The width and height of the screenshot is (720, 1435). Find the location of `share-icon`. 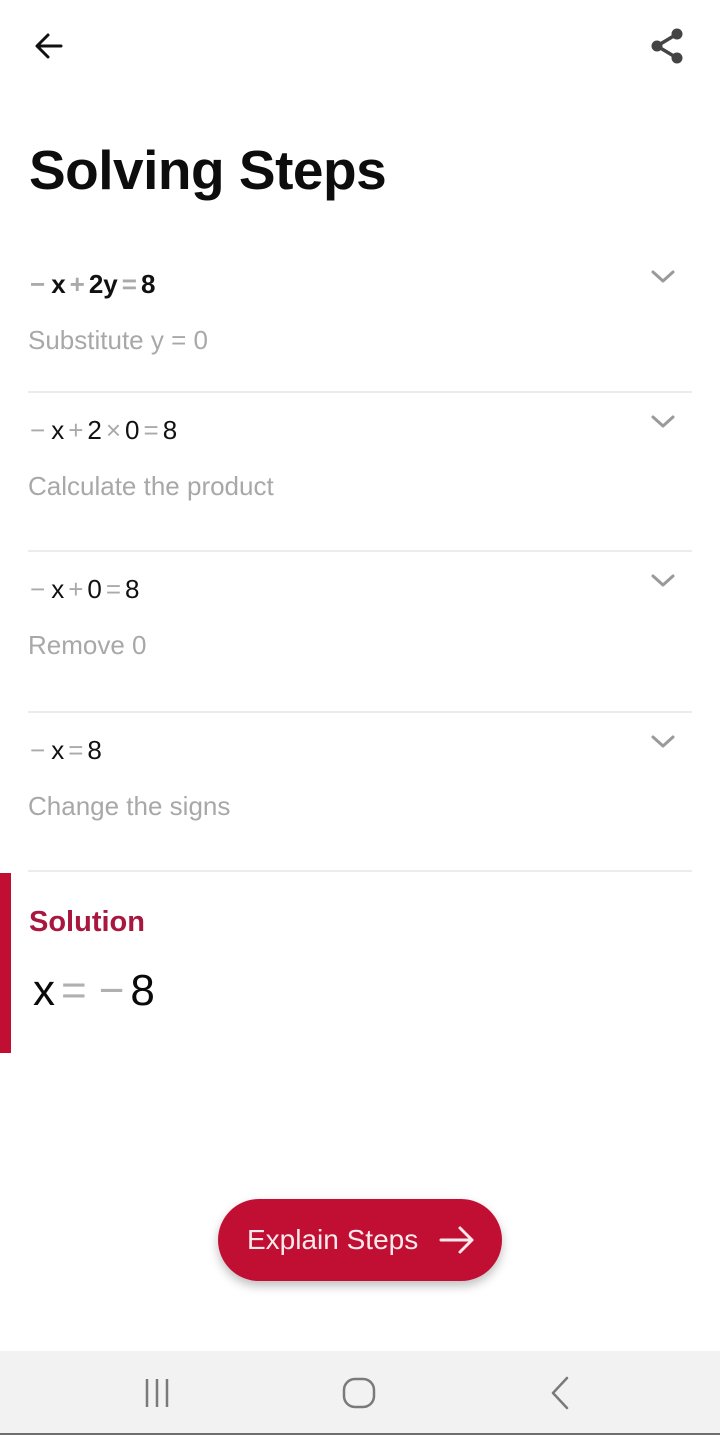

share-icon is located at coordinates (667, 46).